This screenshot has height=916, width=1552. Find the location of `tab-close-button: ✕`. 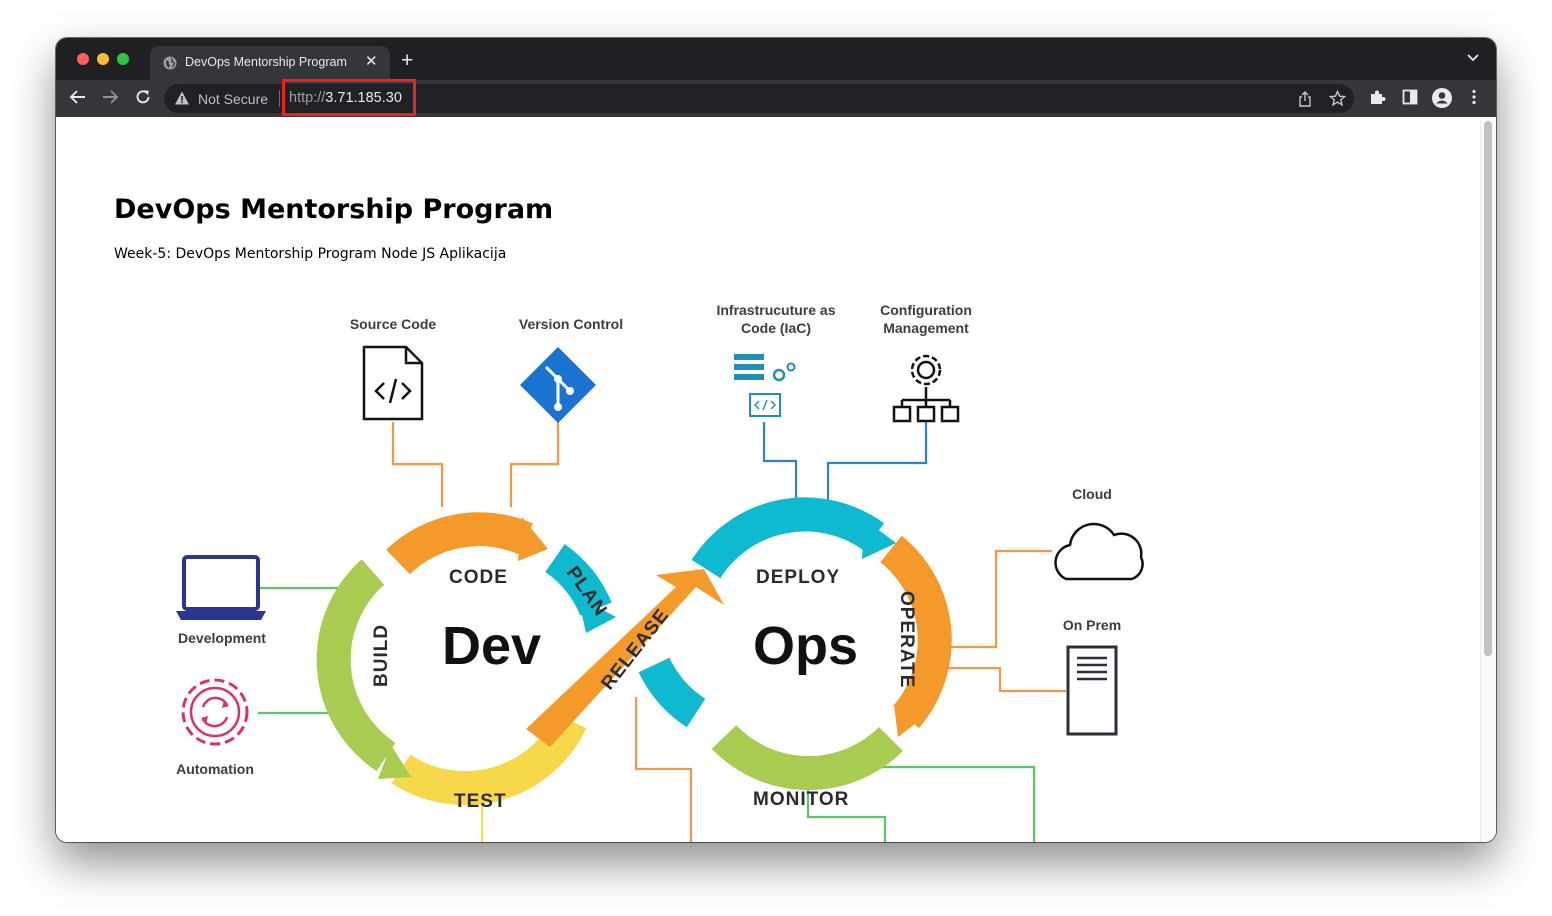

tab-close-button: ✕ is located at coordinates (371, 61).